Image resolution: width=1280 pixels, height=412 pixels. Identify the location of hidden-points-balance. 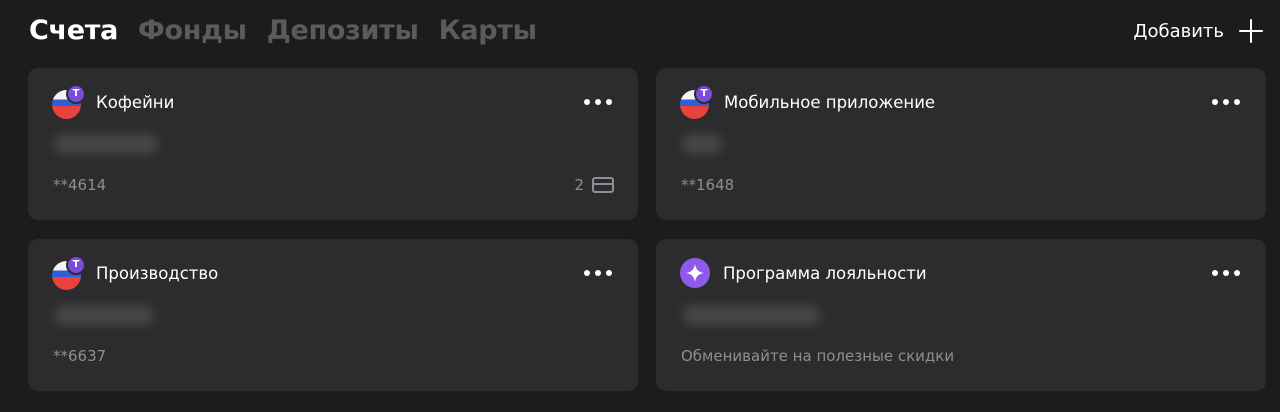
(751, 315).